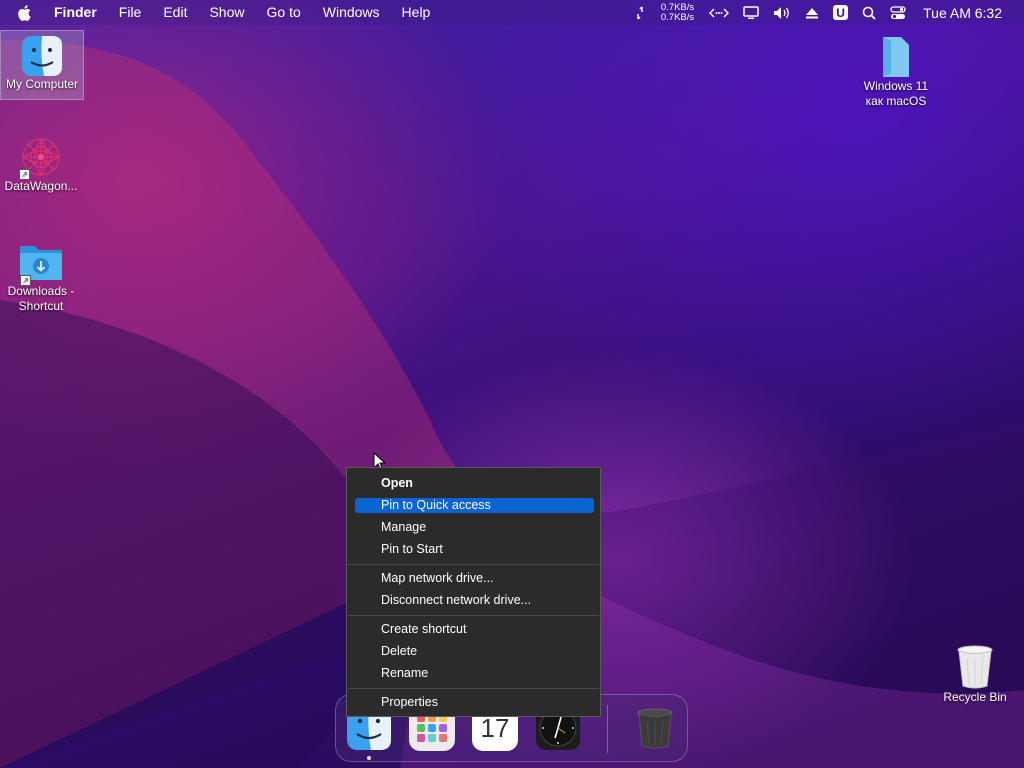 The image size is (1024, 768). I want to click on finder-icon, so click(42, 56).